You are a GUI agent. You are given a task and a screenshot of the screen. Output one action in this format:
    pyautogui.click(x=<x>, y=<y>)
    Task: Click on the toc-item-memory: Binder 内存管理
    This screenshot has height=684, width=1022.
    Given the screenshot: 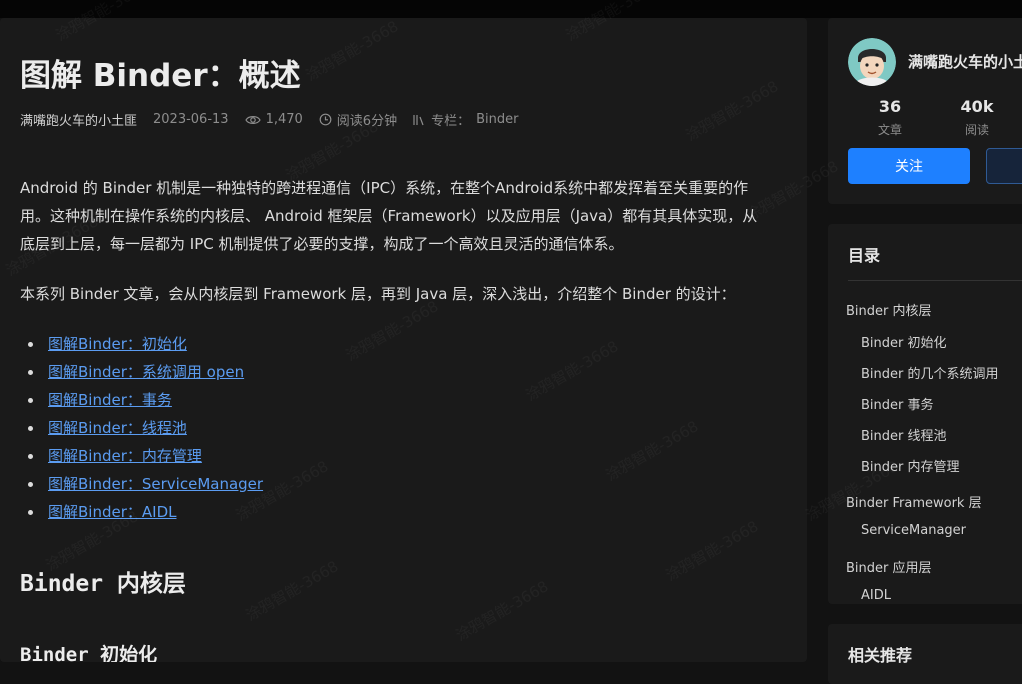 What is the action you would take?
    pyautogui.click(x=910, y=465)
    